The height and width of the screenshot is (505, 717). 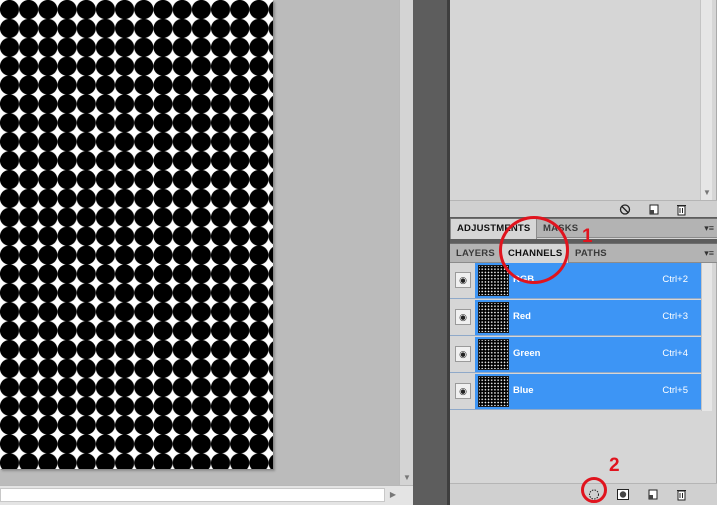 What do you see at coordinates (430, 252) in the screenshot?
I see `panel-dock-strip` at bounding box center [430, 252].